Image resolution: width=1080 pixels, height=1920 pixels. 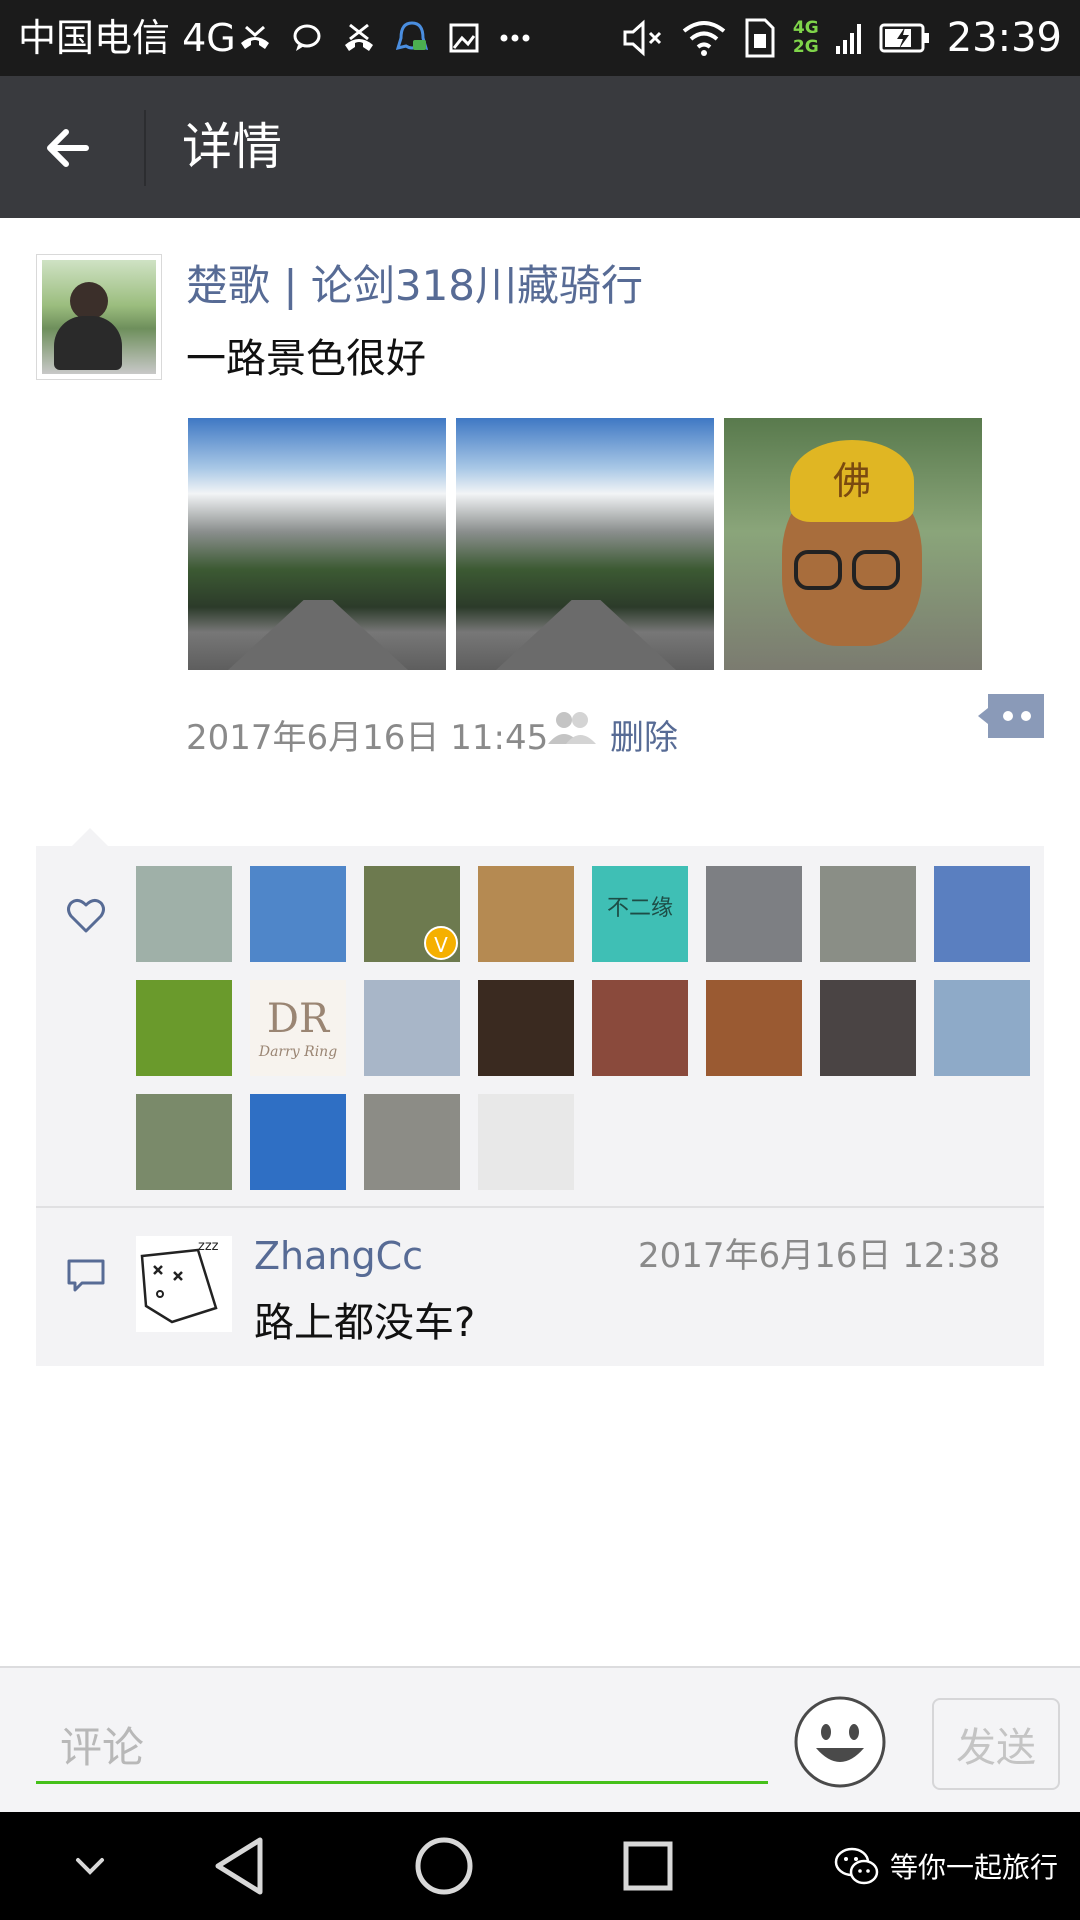 I want to click on clock: 23:39, so click(x=1004, y=38).